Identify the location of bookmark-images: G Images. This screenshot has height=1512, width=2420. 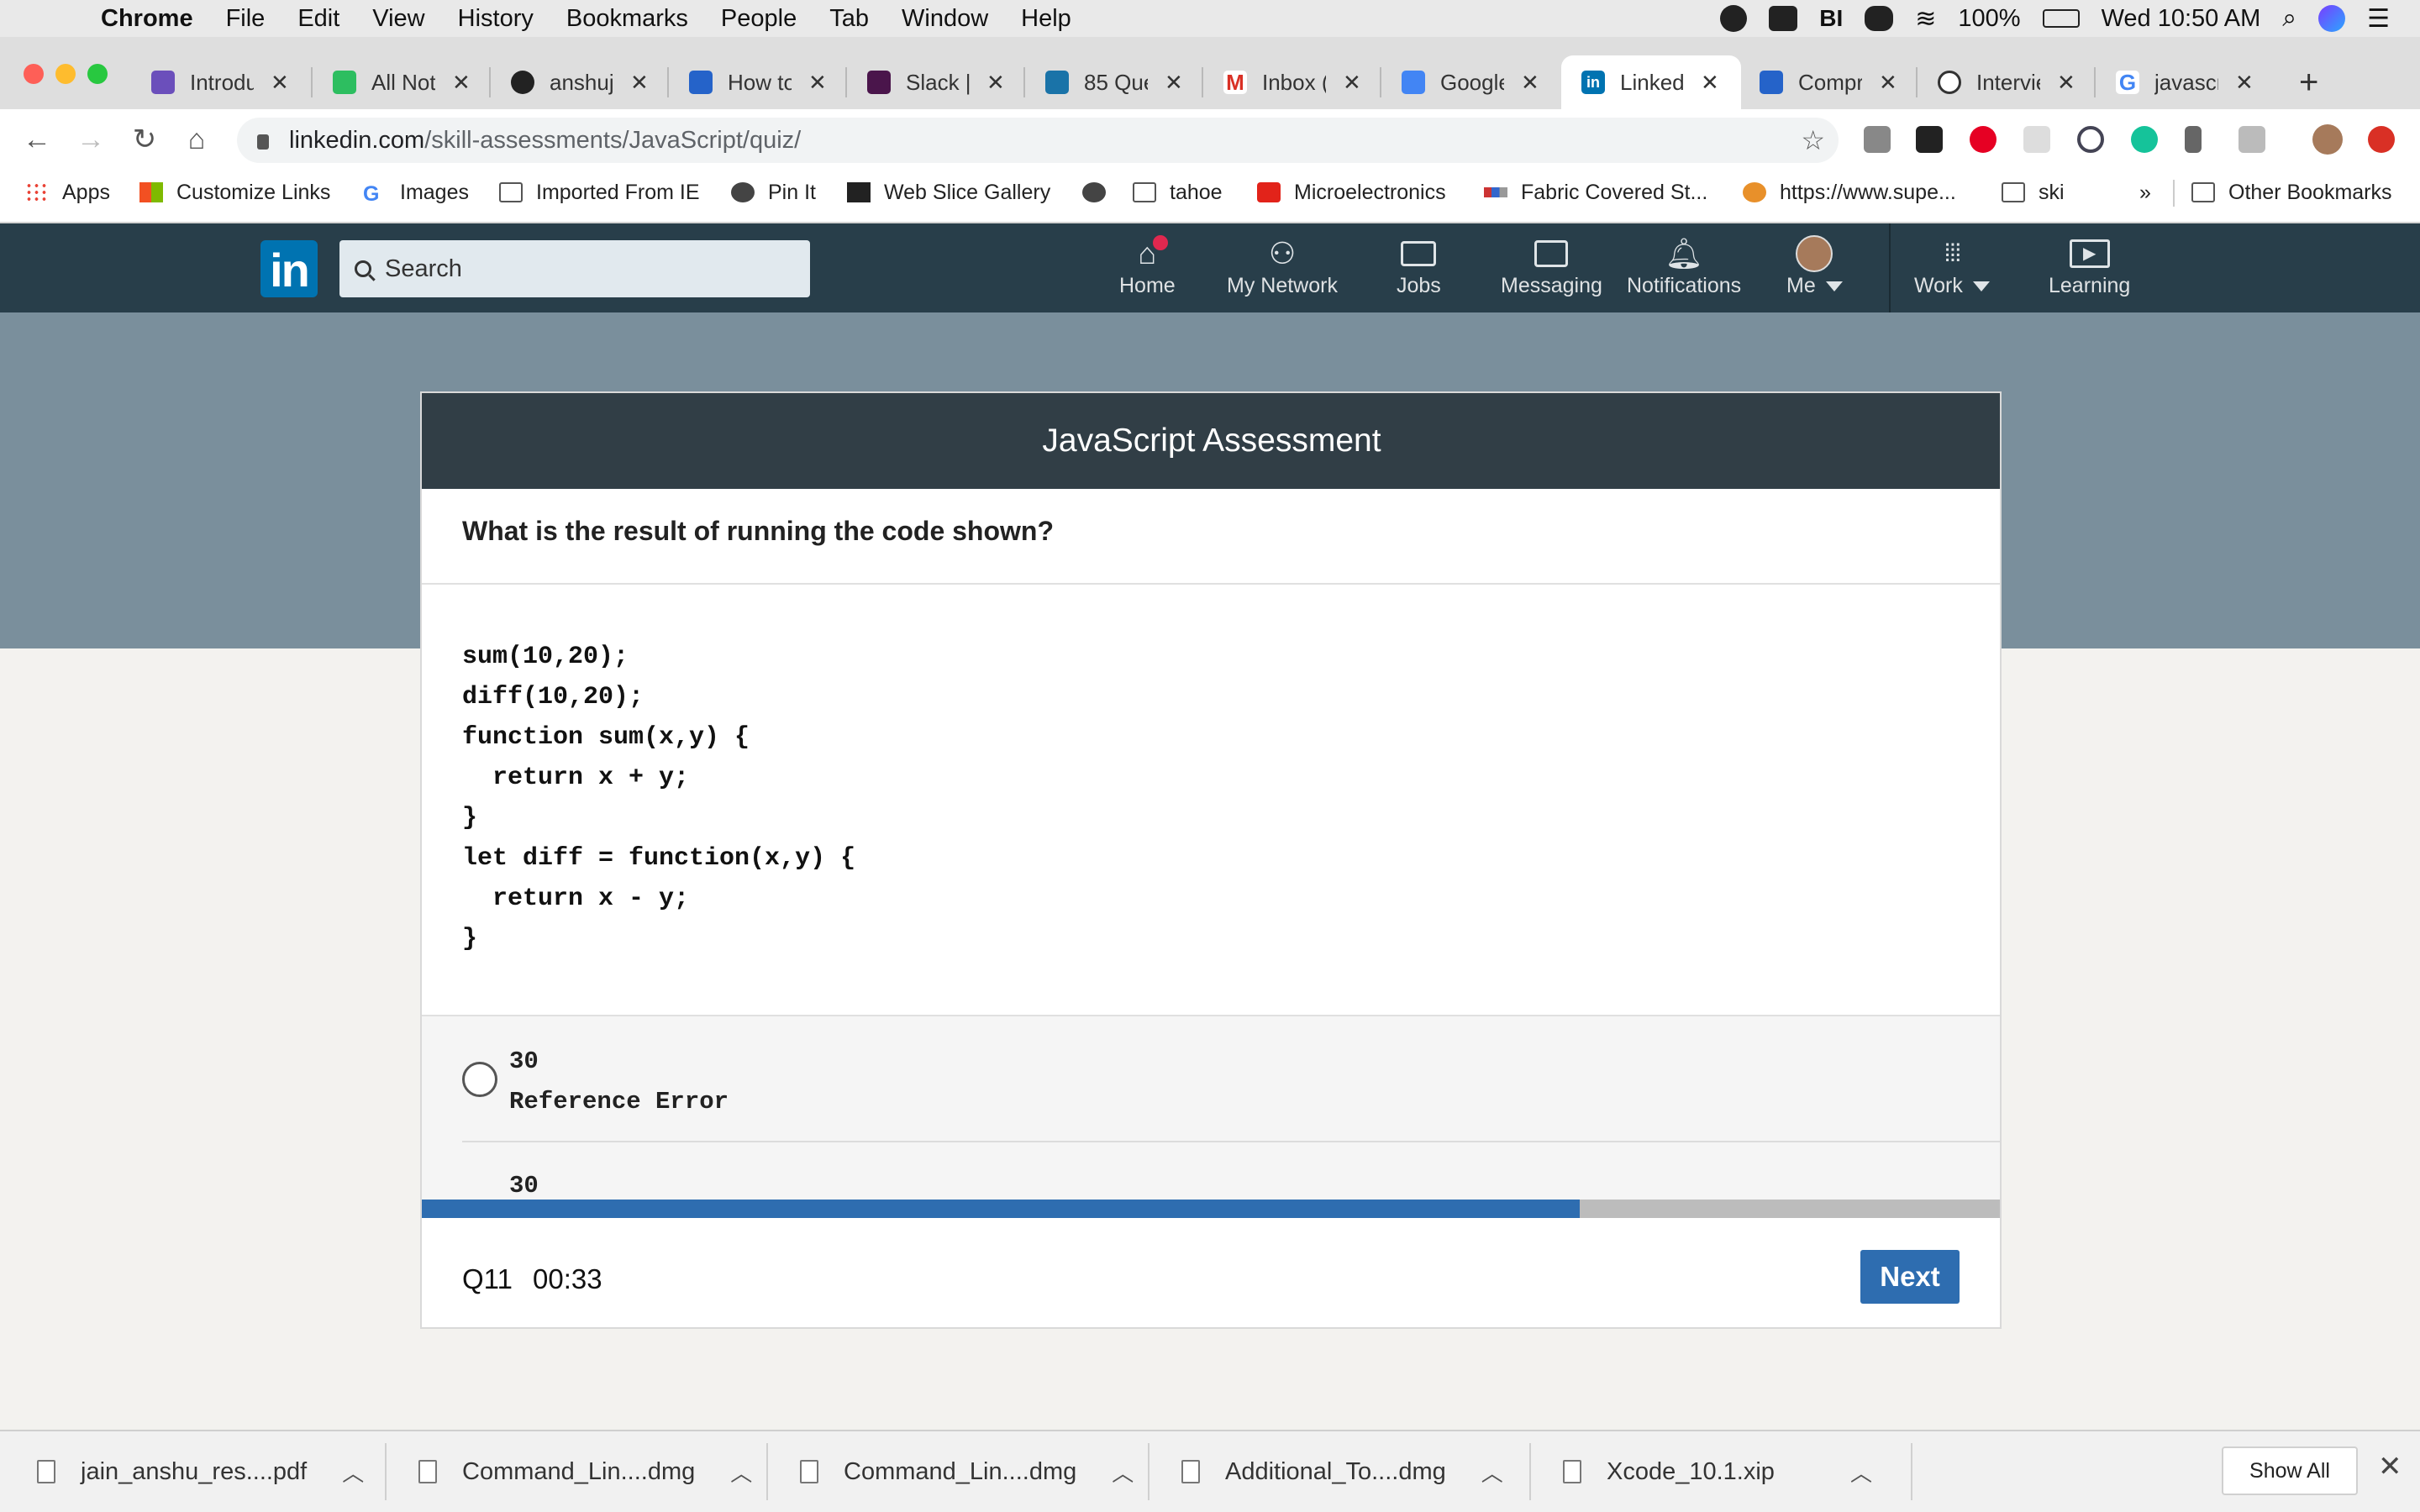
(416, 192).